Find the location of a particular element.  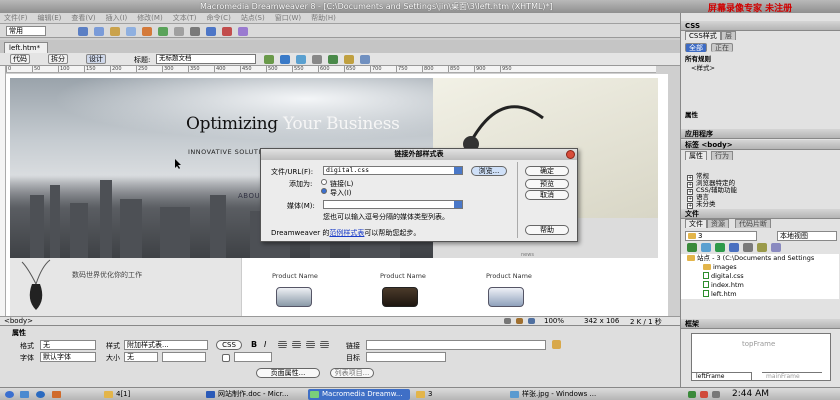

date-icon is located at coordinates (195, 31).